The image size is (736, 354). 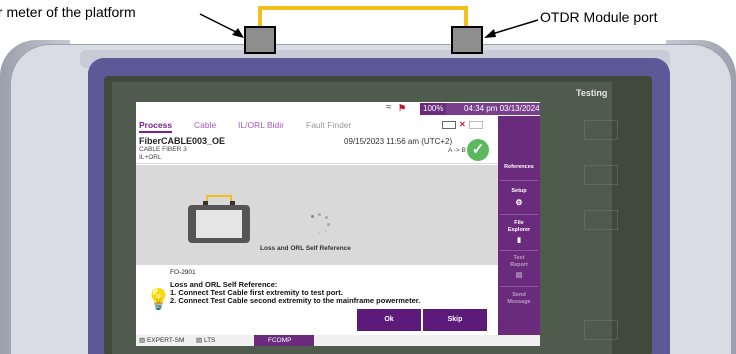 What do you see at coordinates (260, 40) in the screenshot?
I see `powermeter-port` at bounding box center [260, 40].